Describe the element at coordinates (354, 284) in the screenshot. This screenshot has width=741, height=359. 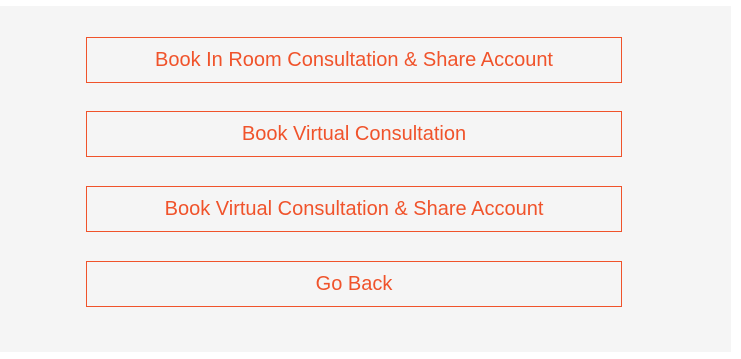
I see `go-back-button: Go Back` at that location.